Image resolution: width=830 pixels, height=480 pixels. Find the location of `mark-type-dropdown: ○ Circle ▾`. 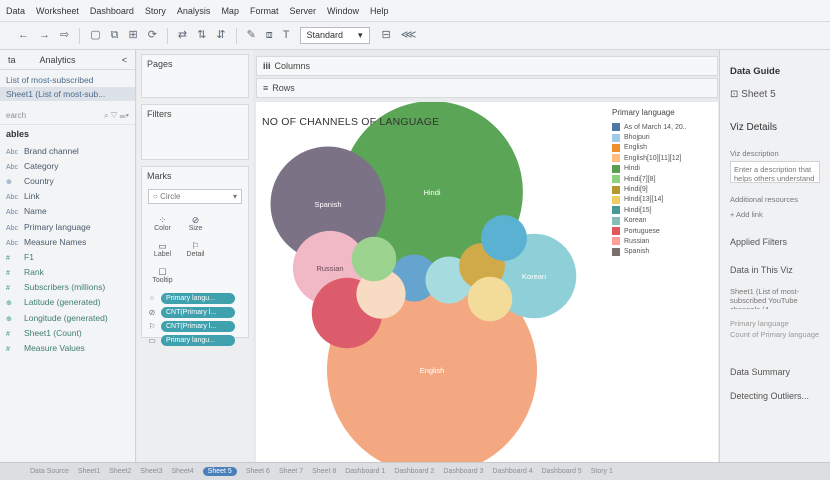

mark-type-dropdown: ○ Circle ▾ is located at coordinates (195, 196).